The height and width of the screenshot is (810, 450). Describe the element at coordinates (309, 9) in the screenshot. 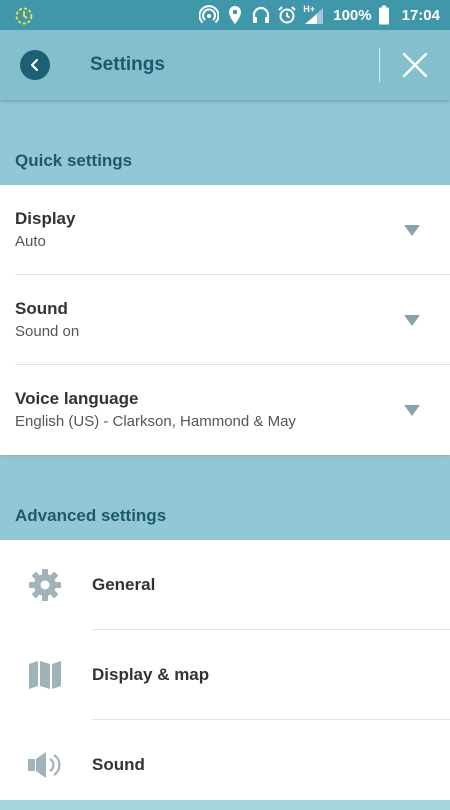

I see `network-type: H+` at that location.